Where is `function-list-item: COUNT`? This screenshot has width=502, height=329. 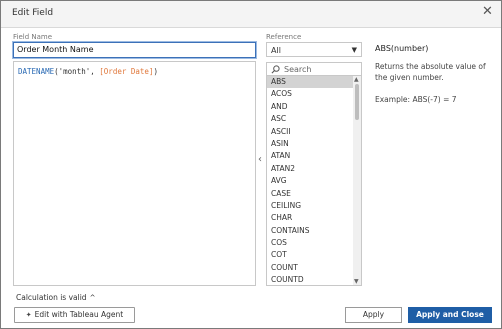
function-list-item: COUNT is located at coordinates (310, 268).